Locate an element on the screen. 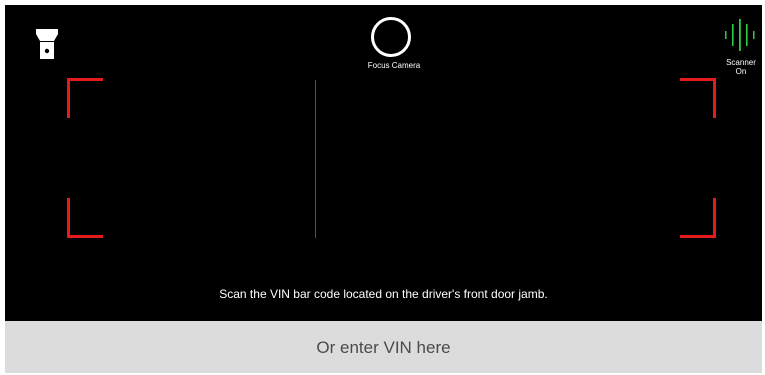 The height and width of the screenshot is (375, 765). enter-vin-button: Or enter VIN here is located at coordinates (383, 347).